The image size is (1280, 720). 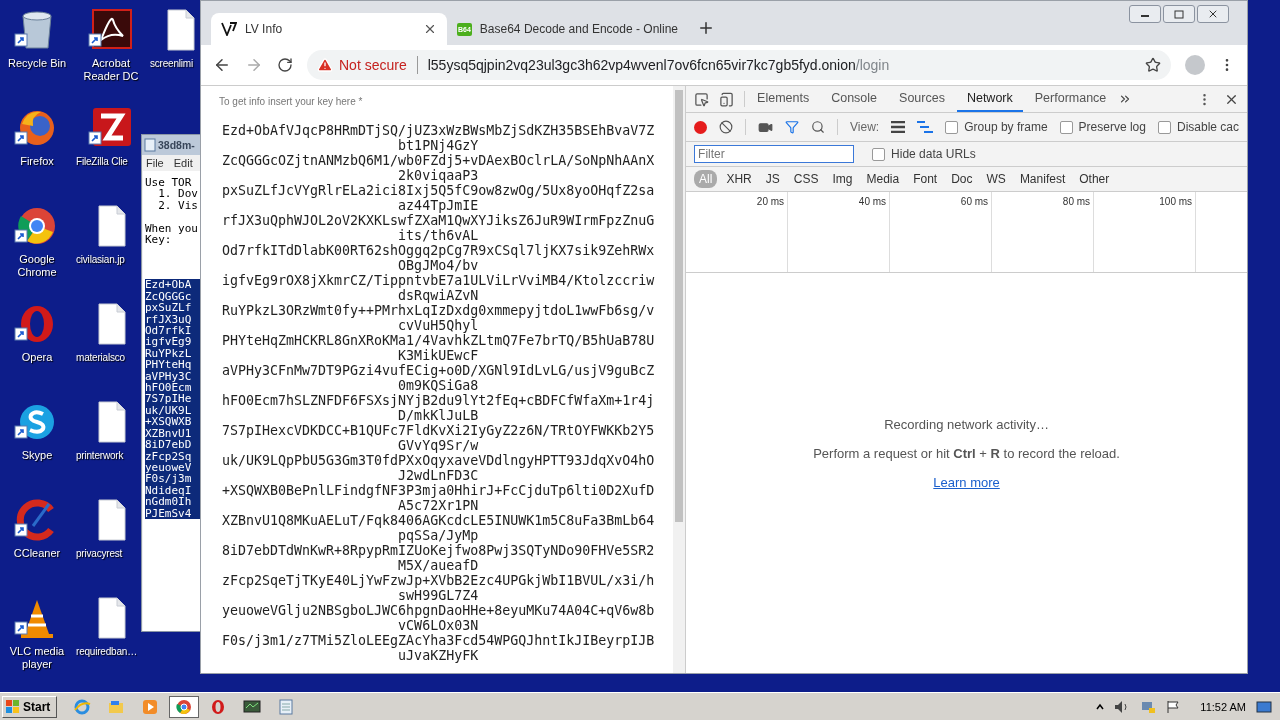 What do you see at coordinates (1100, 706) in the screenshot?
I see `chevron-up-icon` at bounding box center [1100, 706].